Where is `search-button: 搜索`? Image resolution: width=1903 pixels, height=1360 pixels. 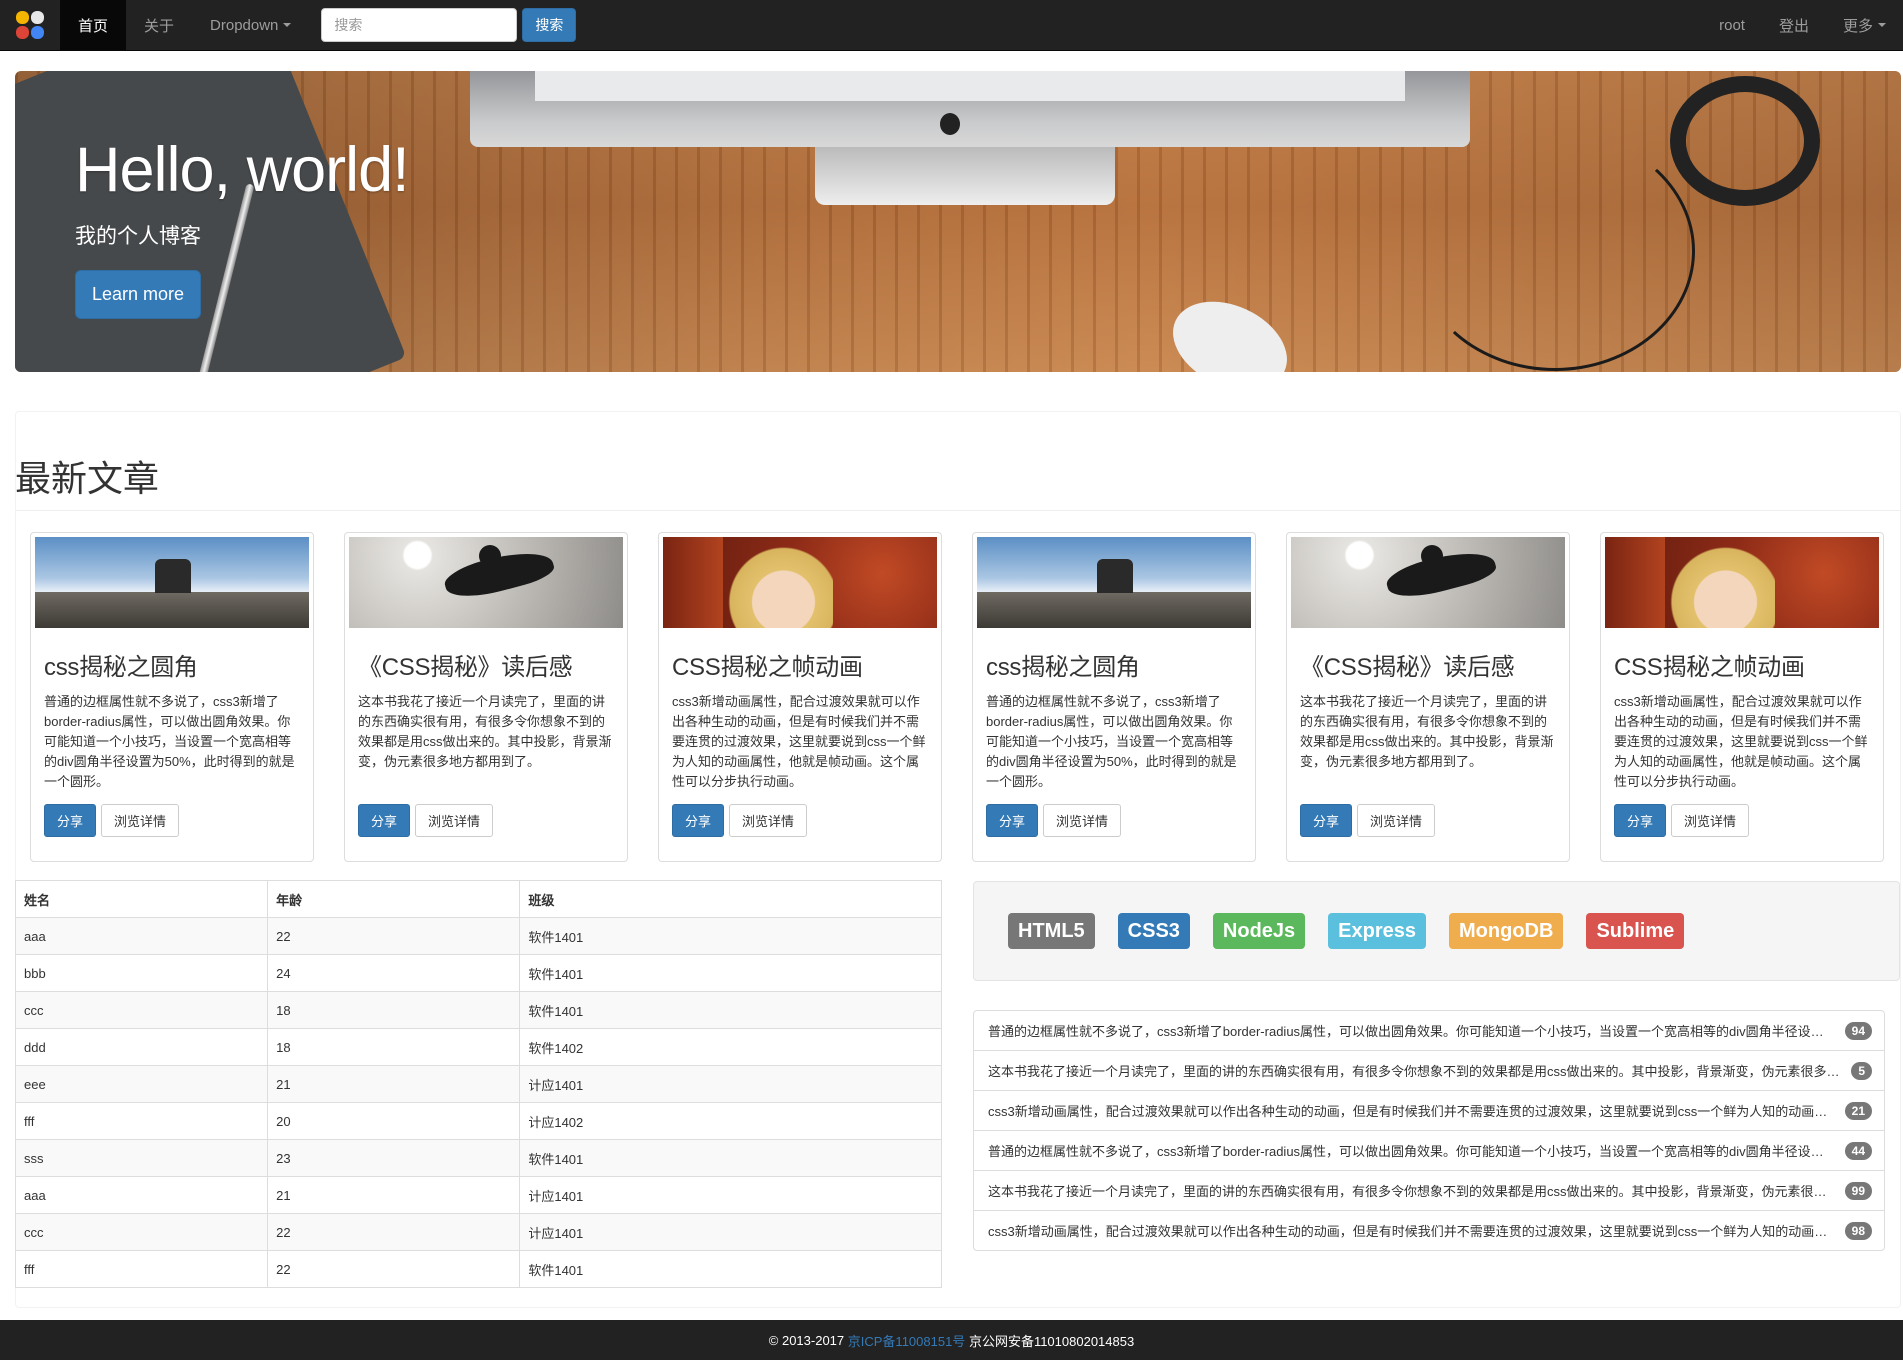 search-button: 搜索 is located at coordinates (549, 25).